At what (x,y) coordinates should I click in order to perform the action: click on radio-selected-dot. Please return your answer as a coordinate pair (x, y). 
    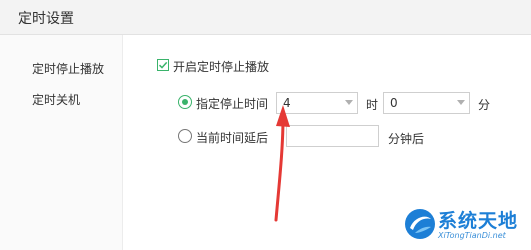
    Looking at the image, I should click on (185, 102).